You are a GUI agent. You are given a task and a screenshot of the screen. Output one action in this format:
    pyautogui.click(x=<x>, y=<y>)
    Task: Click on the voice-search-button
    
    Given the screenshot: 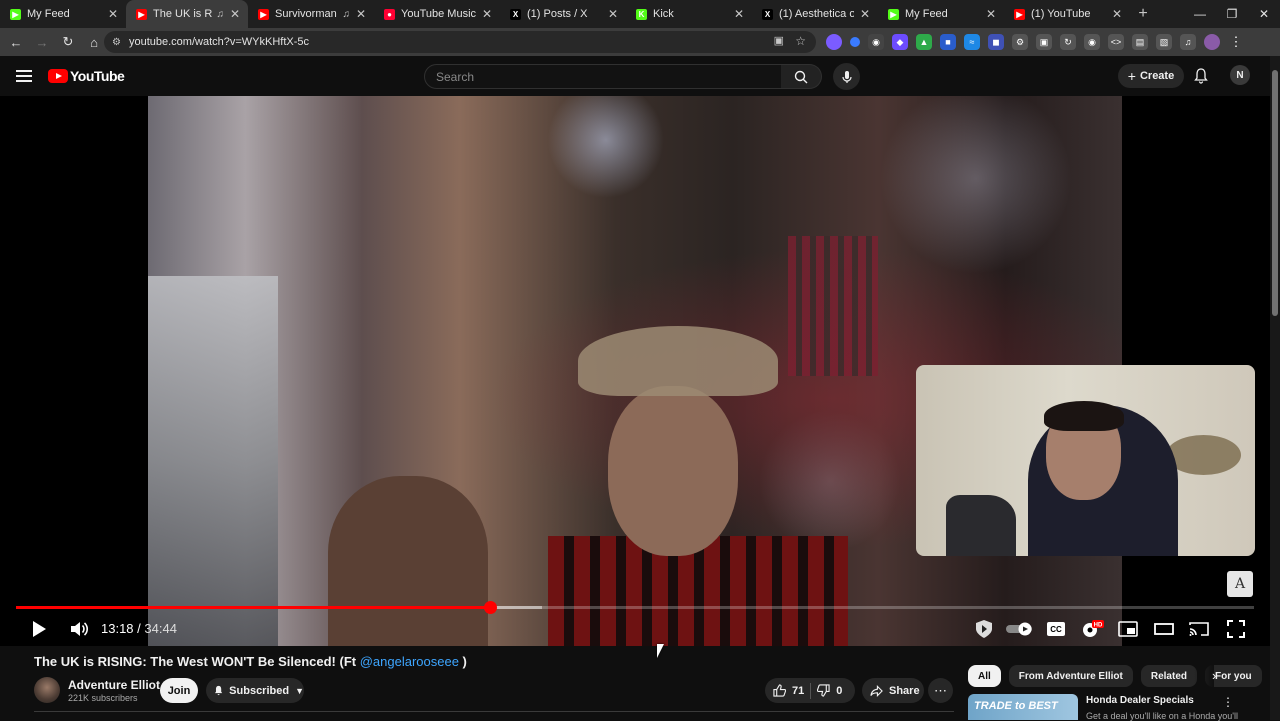 What is the action you would take?
    pyautogui.click(x=846, y=76)
    